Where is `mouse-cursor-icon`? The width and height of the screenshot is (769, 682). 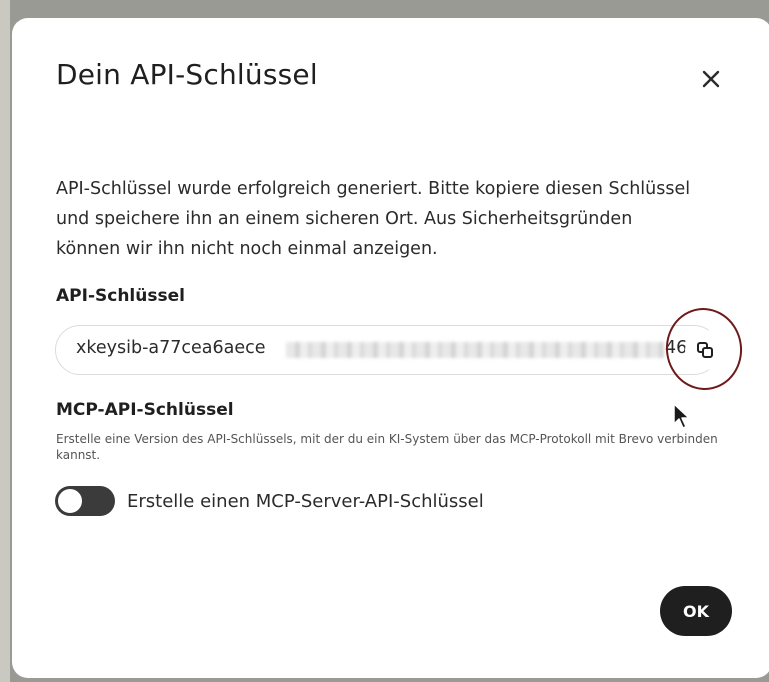 mouse-cursor-icon is located at coordinates (681, 416).